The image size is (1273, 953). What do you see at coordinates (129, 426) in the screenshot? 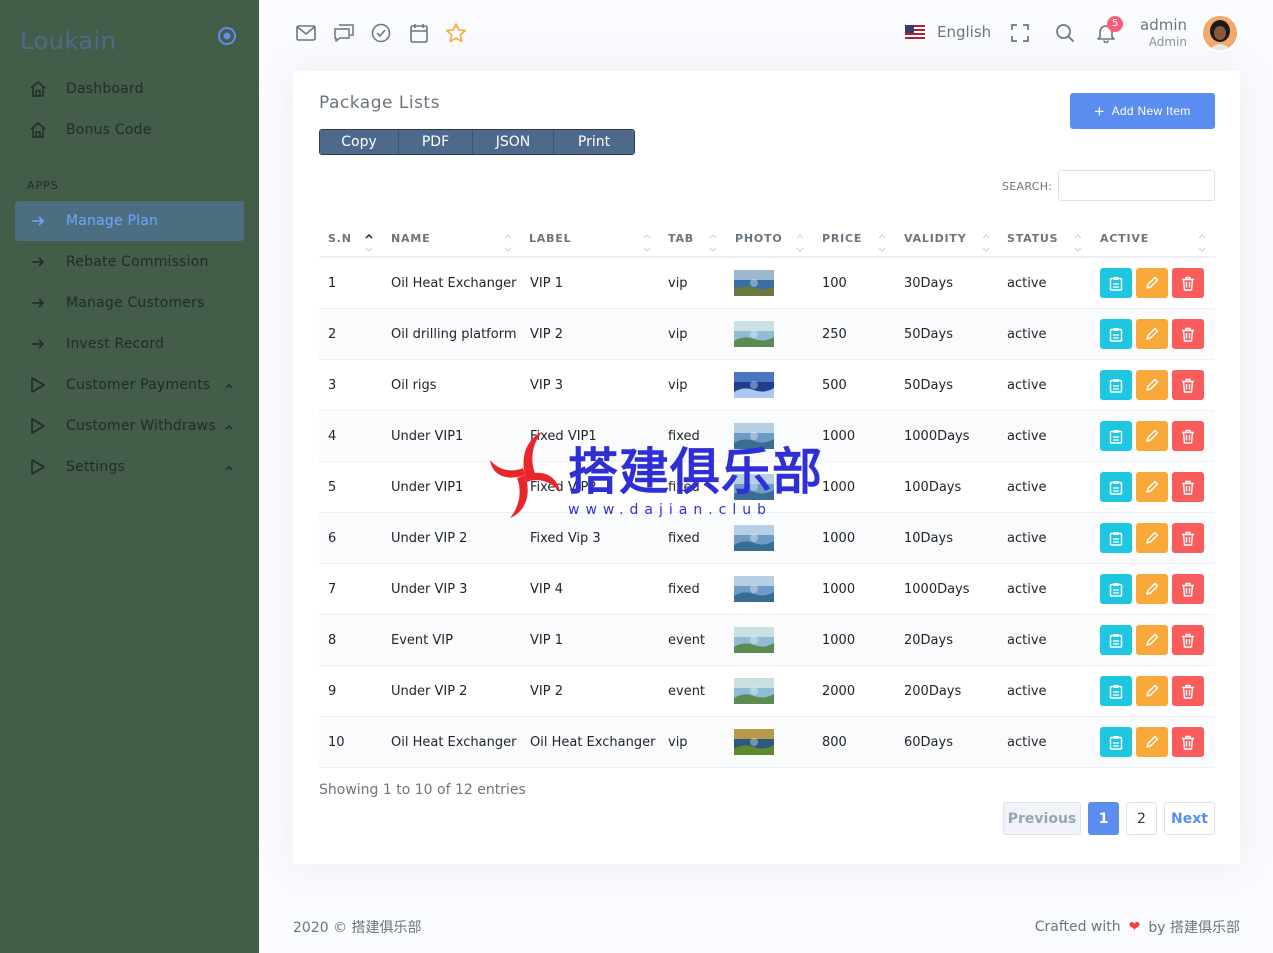
I see `sidebar-item-customer-withdraws: Customer Withdraws` at bounding box center [129, 426].